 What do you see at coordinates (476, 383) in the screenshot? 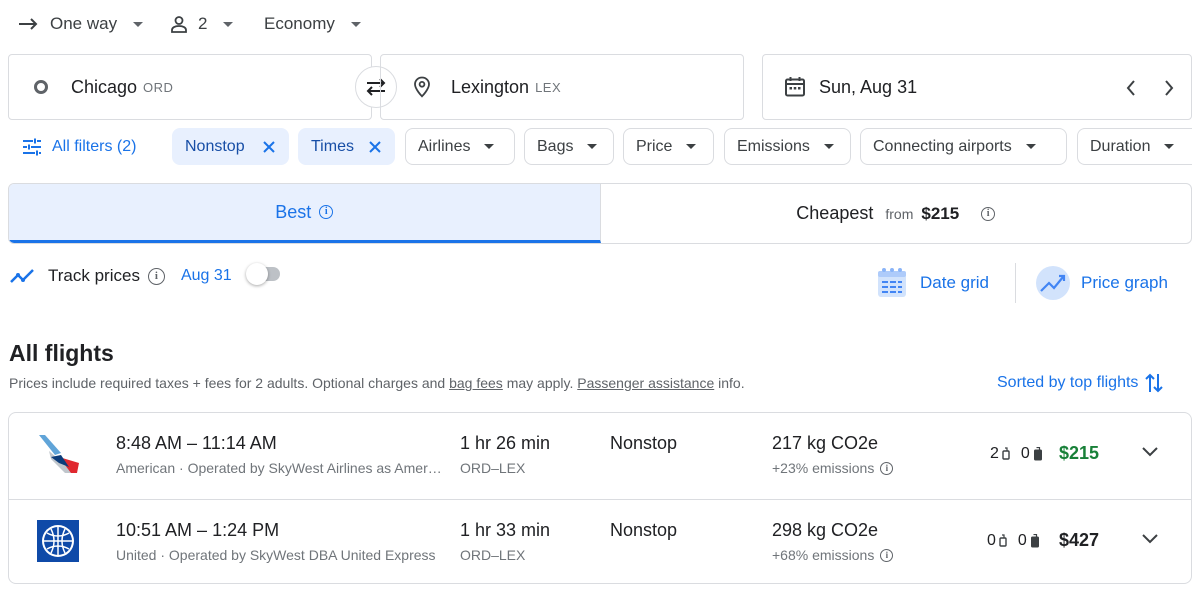
I see `bag-fees-link: bag fees` at bounding box center [476, 383].